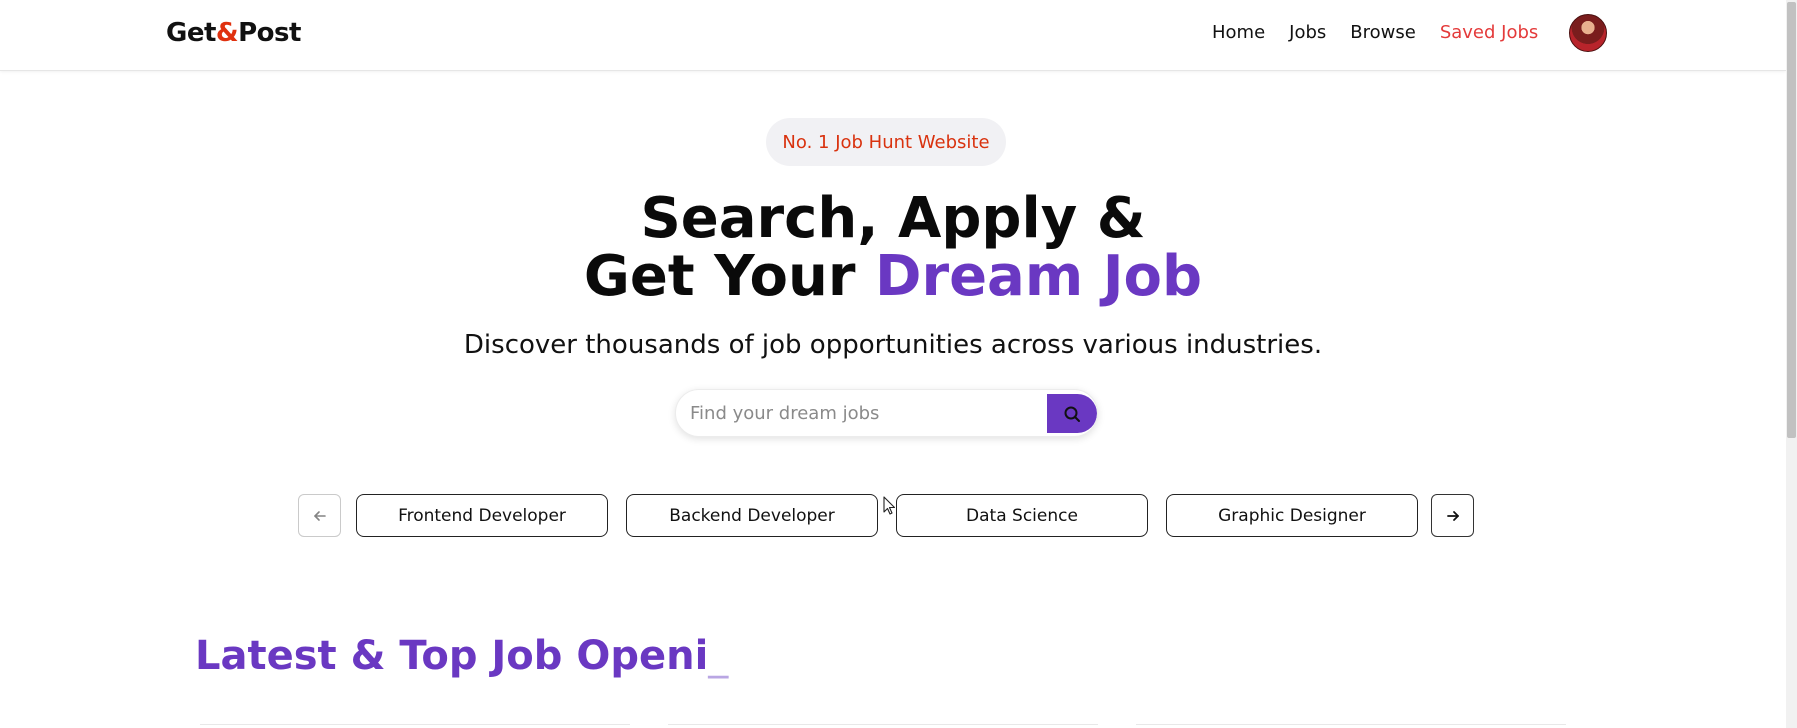 The width and height of the screenshot is (1797, 728). Describe the element at coordinates (1489, 32) in the screenshot. I see `nav-link-saved-jobs: Saved Jobs` at that location.